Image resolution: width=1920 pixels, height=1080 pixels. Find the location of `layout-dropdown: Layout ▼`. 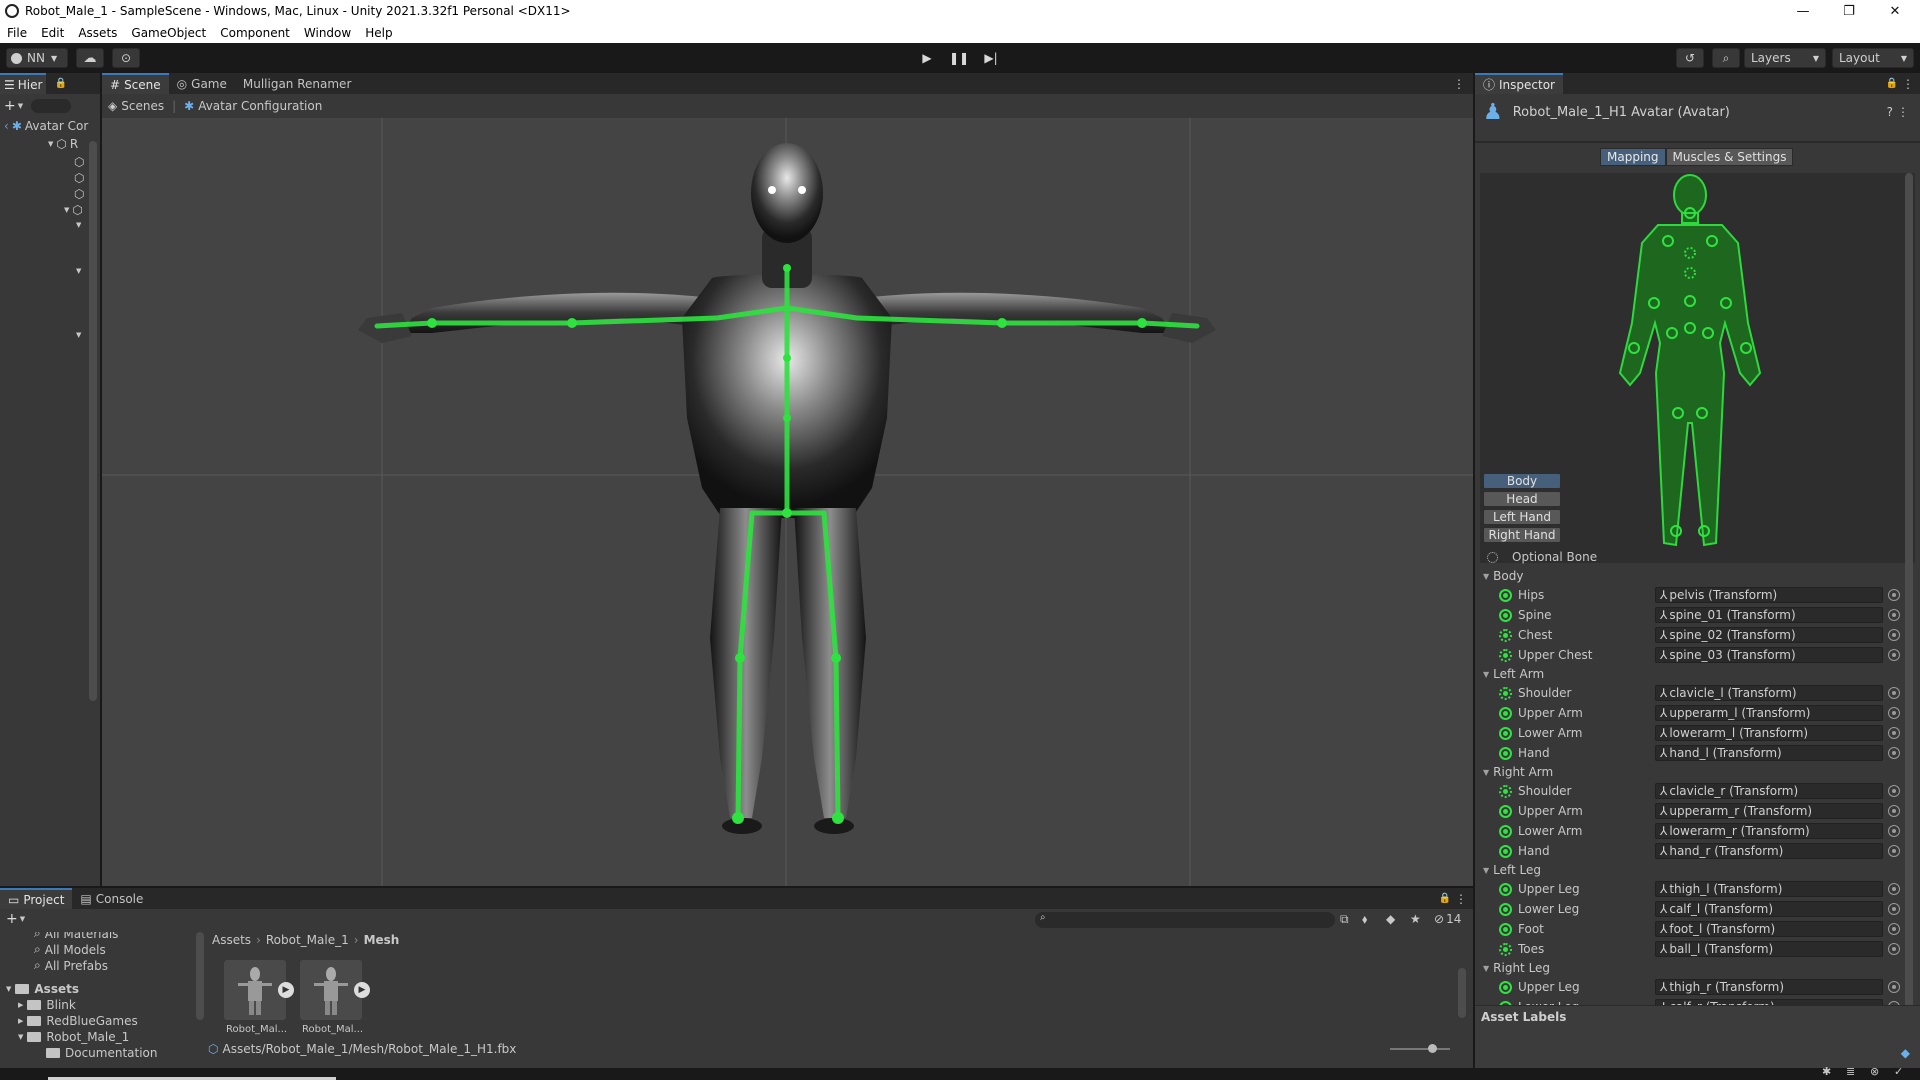

layout-dropdown: Layout ▼ is located at coordinates (1873, 58).